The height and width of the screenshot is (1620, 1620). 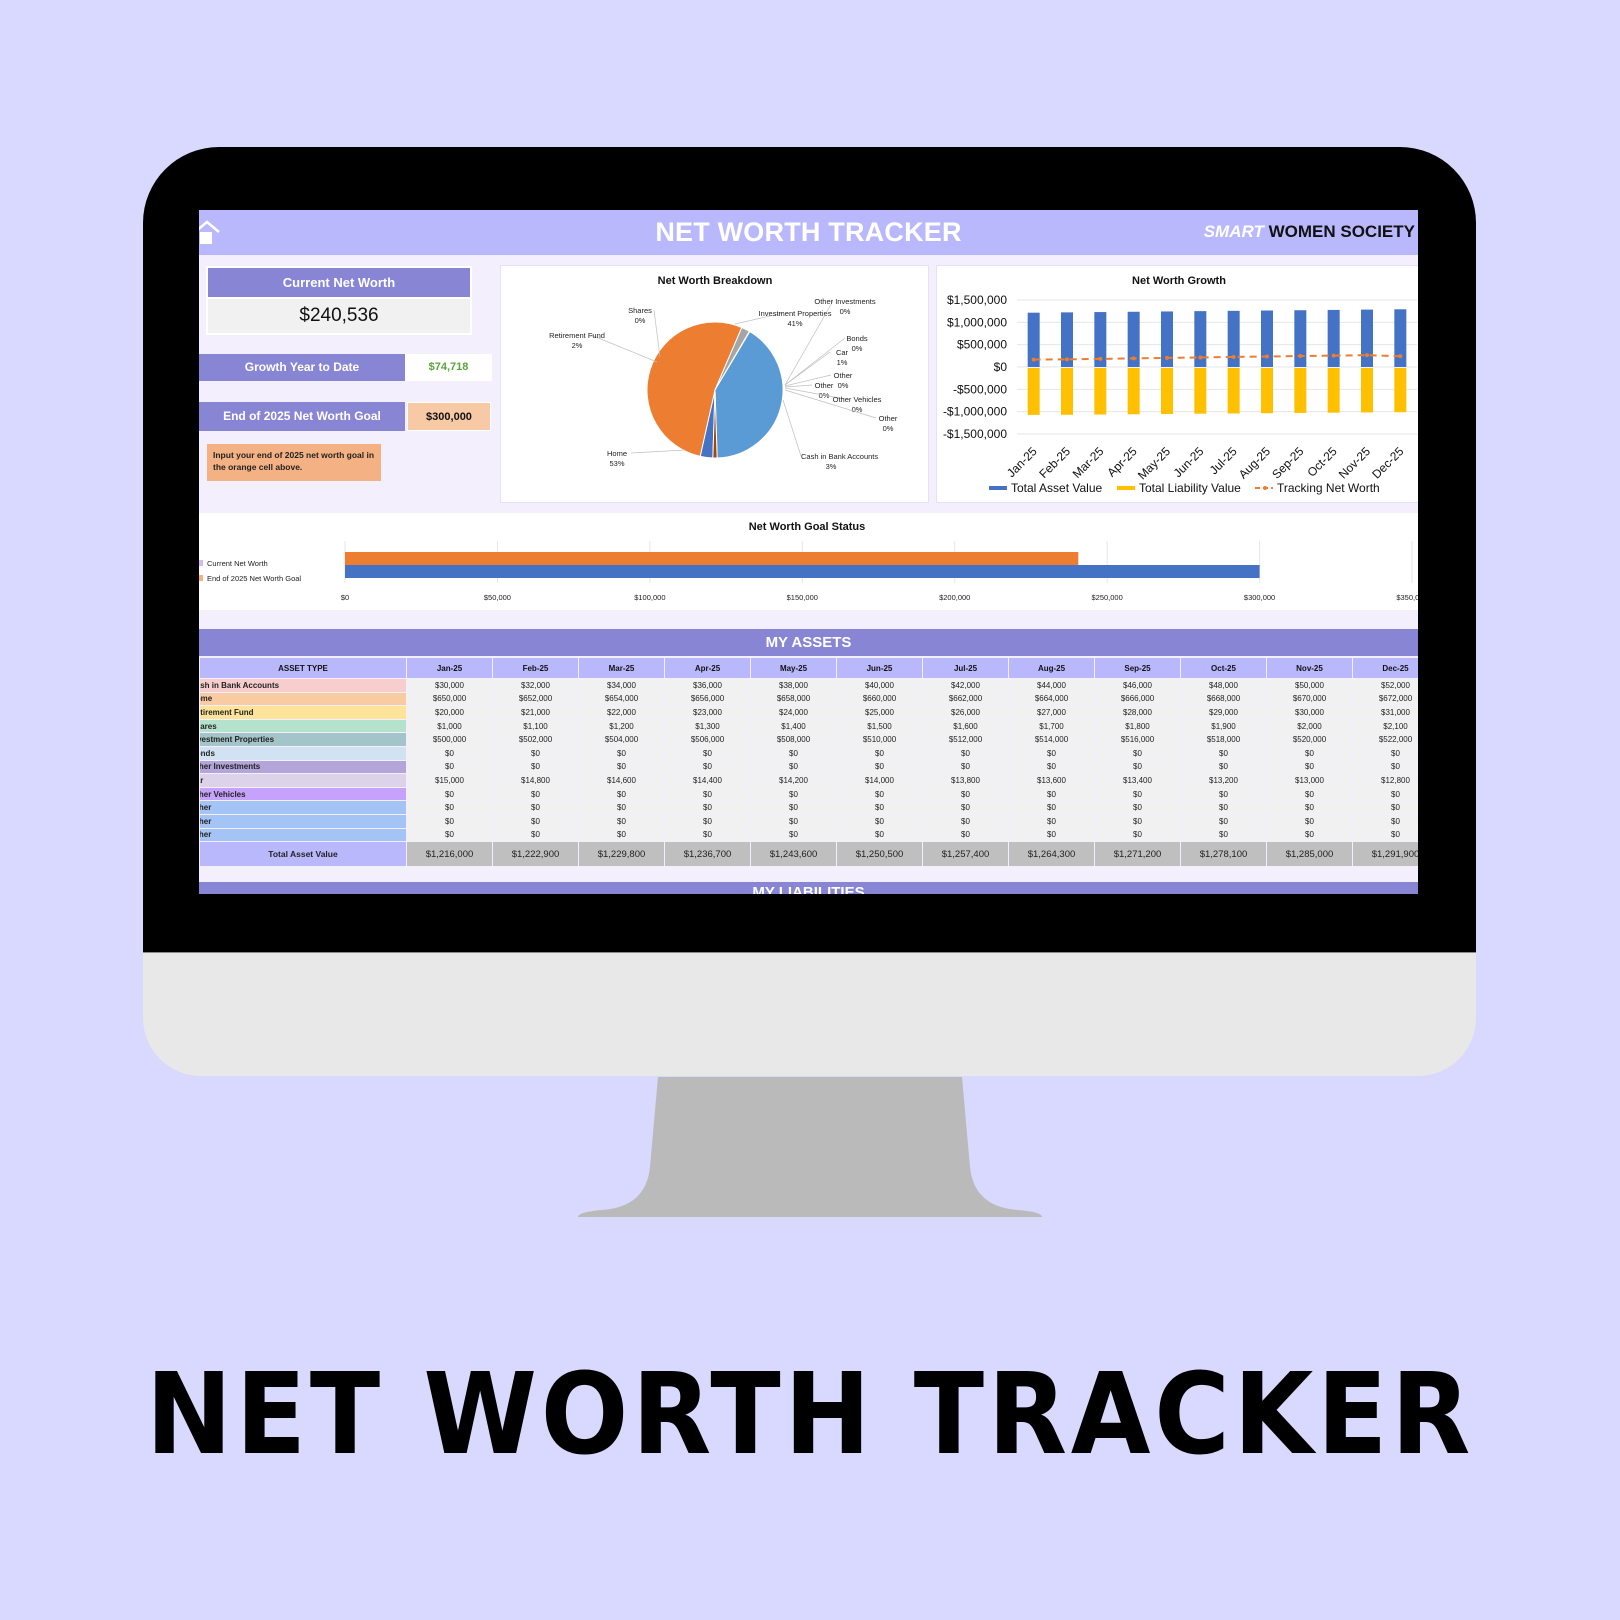 I want to click on asset-value-cell: $36,000, so click(x=707, y=685).